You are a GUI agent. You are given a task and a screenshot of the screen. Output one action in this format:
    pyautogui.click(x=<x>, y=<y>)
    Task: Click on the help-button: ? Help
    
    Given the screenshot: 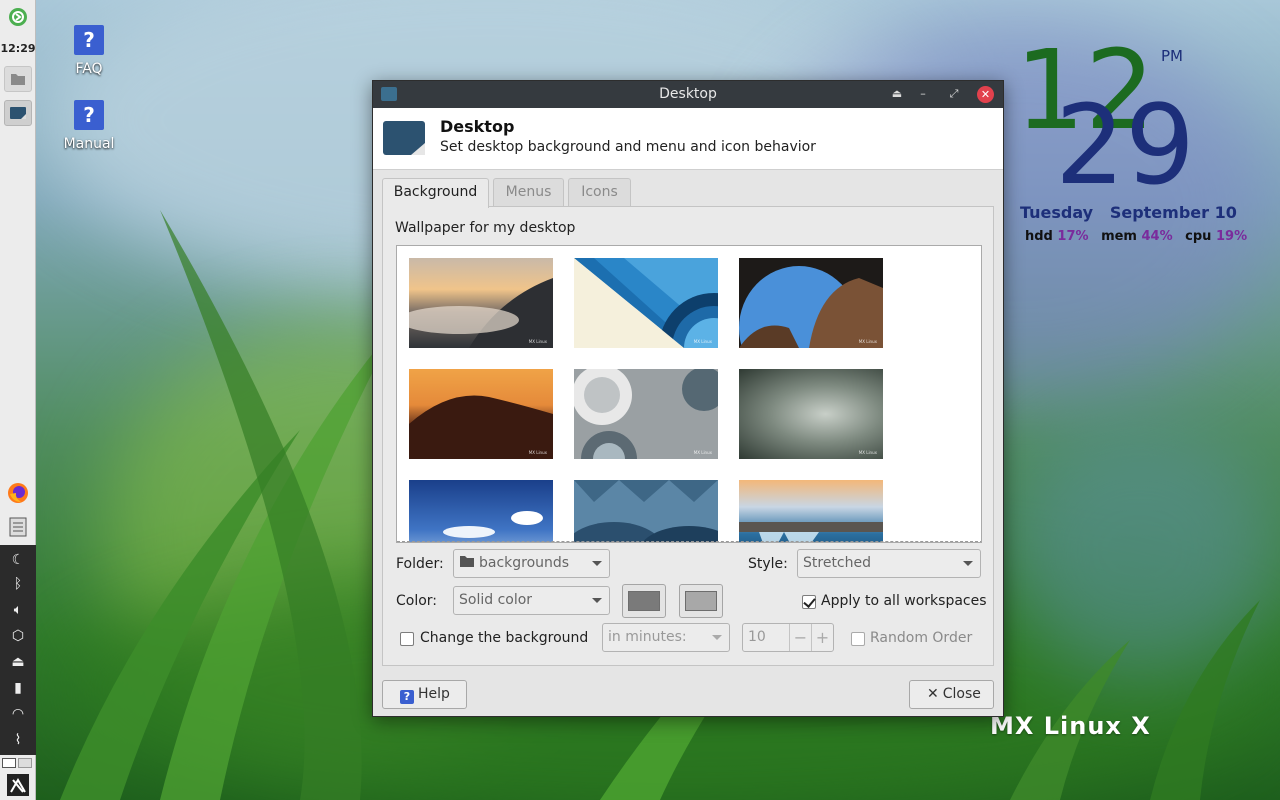 What is the action you would take?
    pyautogui.click(x=424, y=694)
    